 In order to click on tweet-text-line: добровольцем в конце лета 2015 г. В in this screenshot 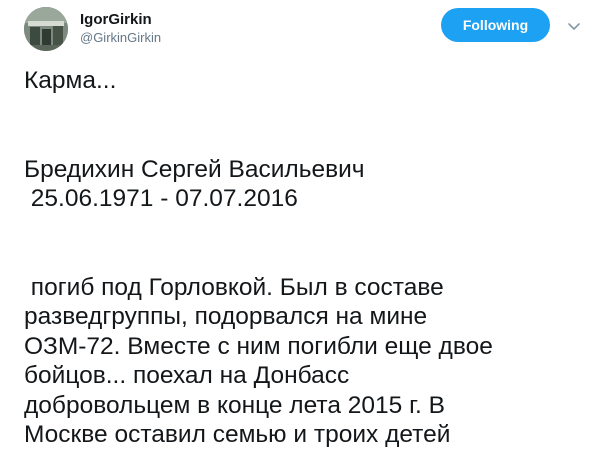, I will do `click(234, 405)`.